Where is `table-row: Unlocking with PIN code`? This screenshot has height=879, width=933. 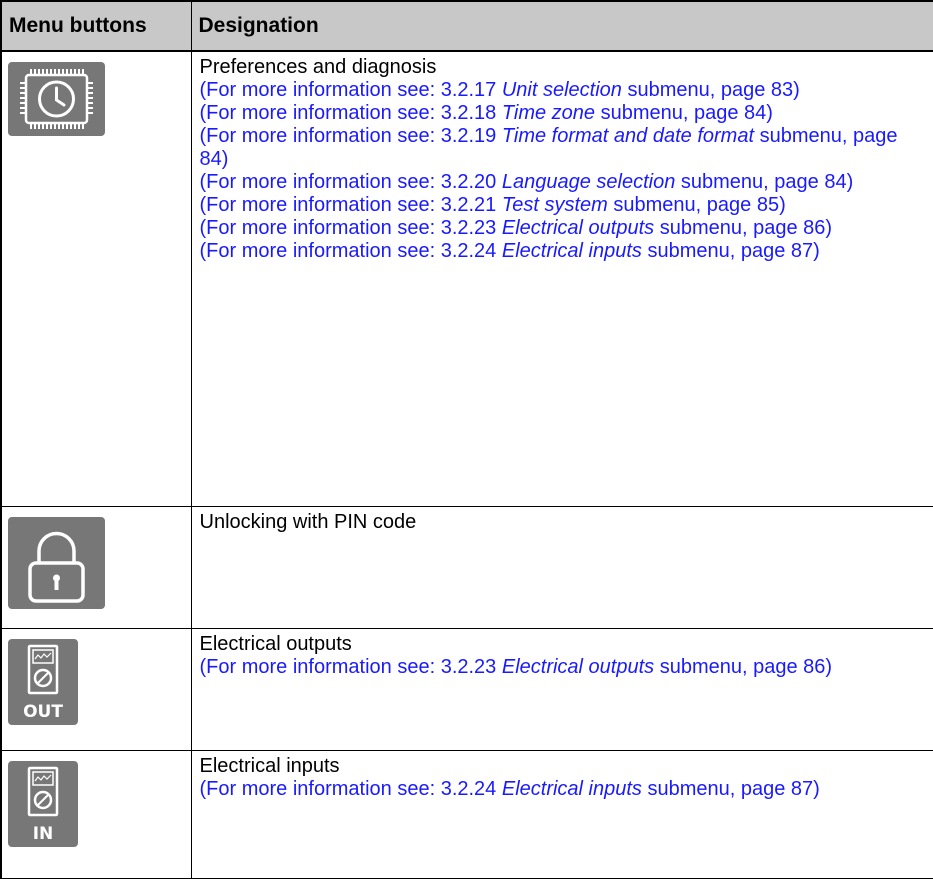 table-row: Unlocking with PIN code is located at coordinates (466, 567).